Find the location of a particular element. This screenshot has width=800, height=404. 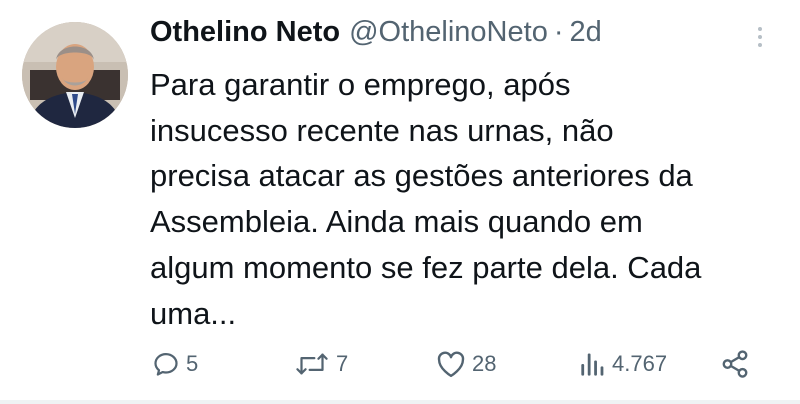

reply-icon is located at coordinates (166, 364).